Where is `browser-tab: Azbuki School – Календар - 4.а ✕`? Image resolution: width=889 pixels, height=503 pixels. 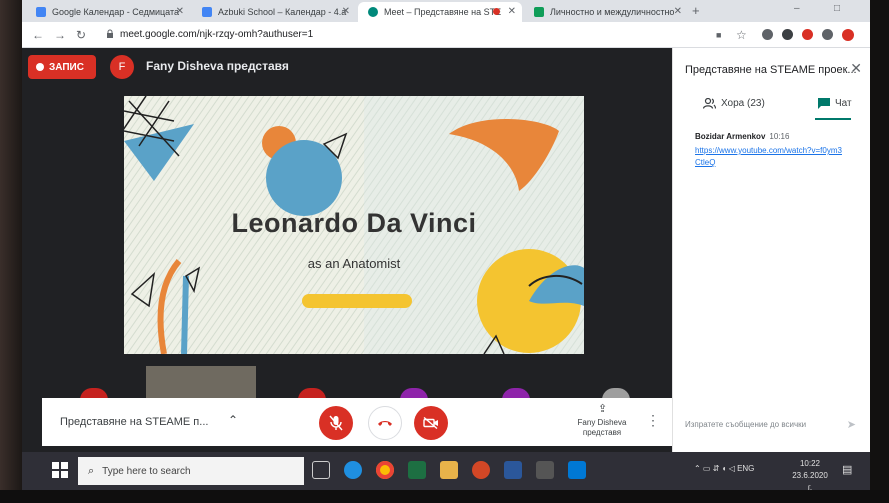
browser-tab: Azbuki School – Календар - 4.а ✕ is located at coordinates (274, 12).